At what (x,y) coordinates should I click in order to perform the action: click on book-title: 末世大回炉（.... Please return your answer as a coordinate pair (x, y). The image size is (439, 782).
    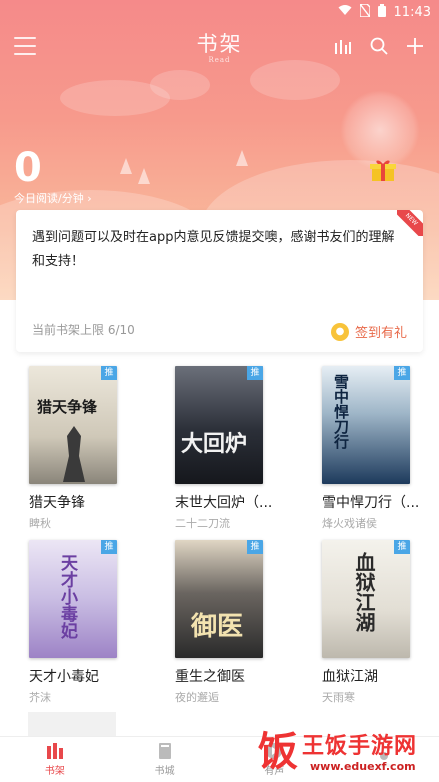
    Looking at the image, I should click on (224, 503).